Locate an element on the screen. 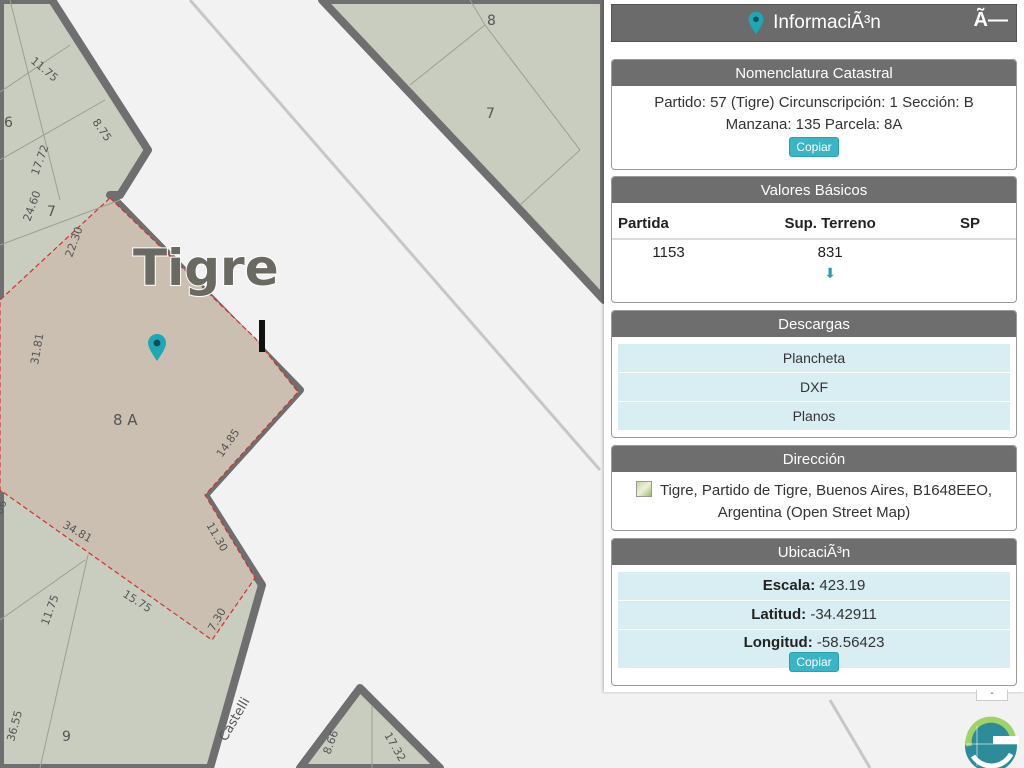 The image size is (1024, 768). longitud-value: -58.56423 is located at coordinates (850, 642).